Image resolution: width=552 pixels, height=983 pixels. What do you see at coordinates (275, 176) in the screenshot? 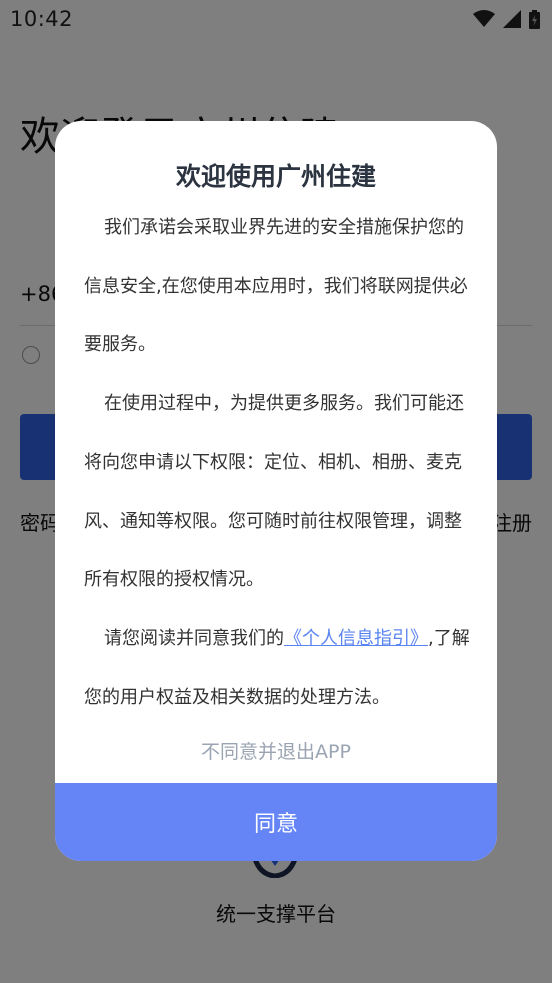
I see `dialog-title: 欢迎使用广州住建` at bounding box center [275, 176].